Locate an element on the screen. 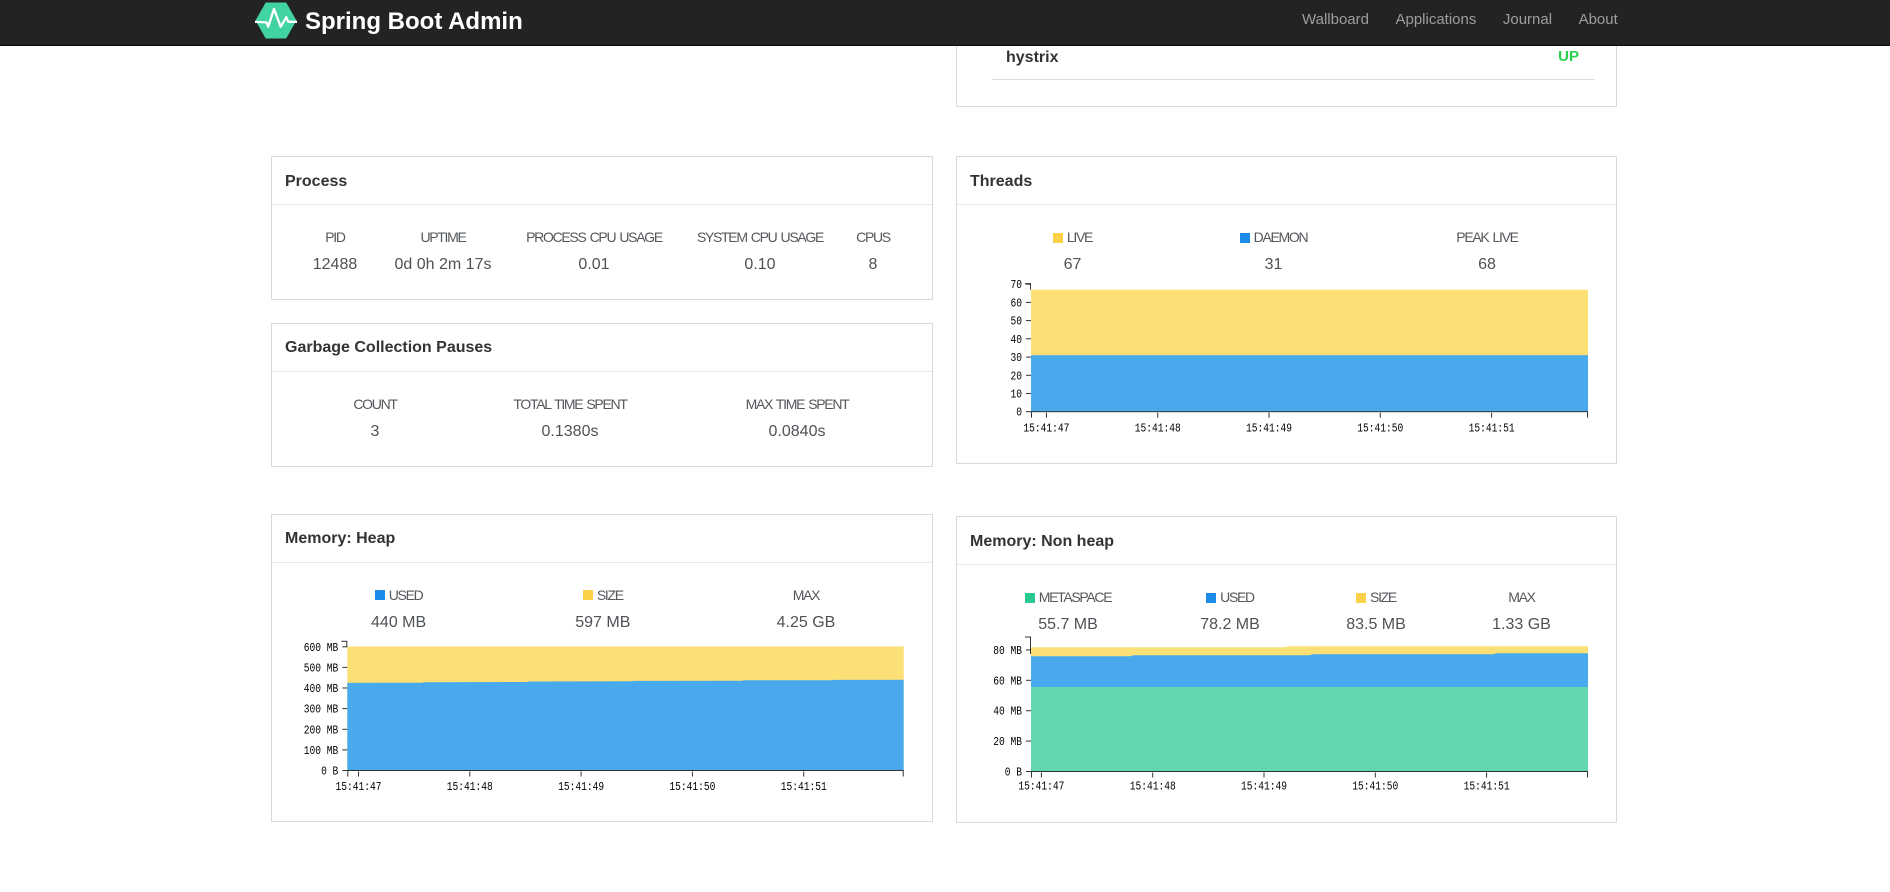 Image resolution: width=1890 pixels, height=892 pixels. svg-text: 60 is located at coordinates (1017, 303).